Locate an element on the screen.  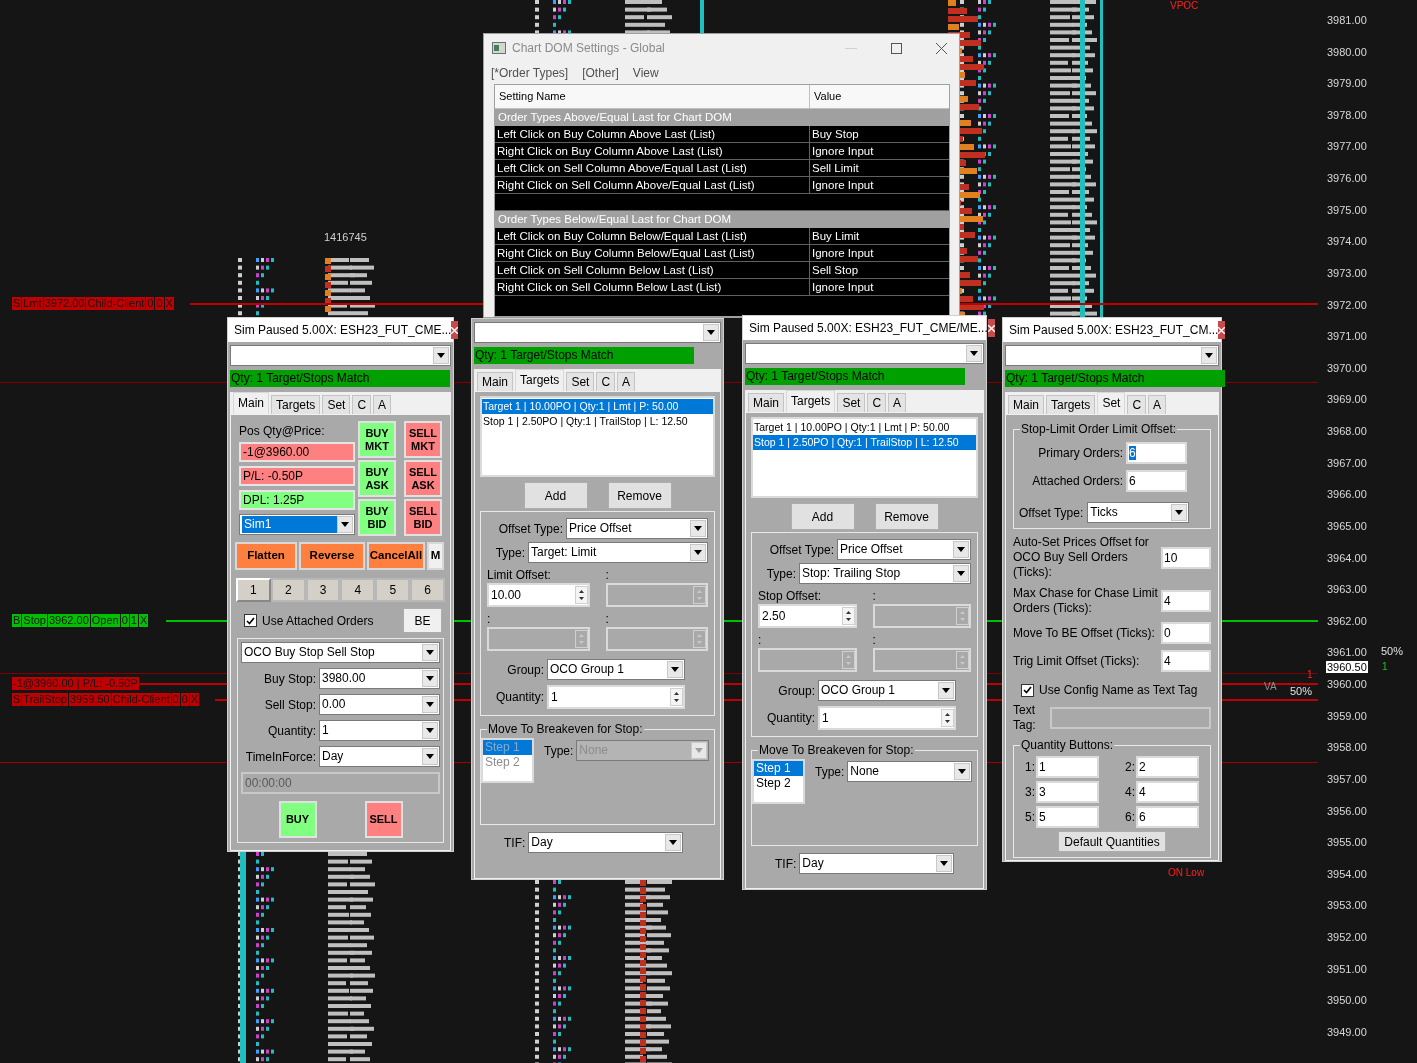
button: Default Quantities is located at coordinates (1112, 841).